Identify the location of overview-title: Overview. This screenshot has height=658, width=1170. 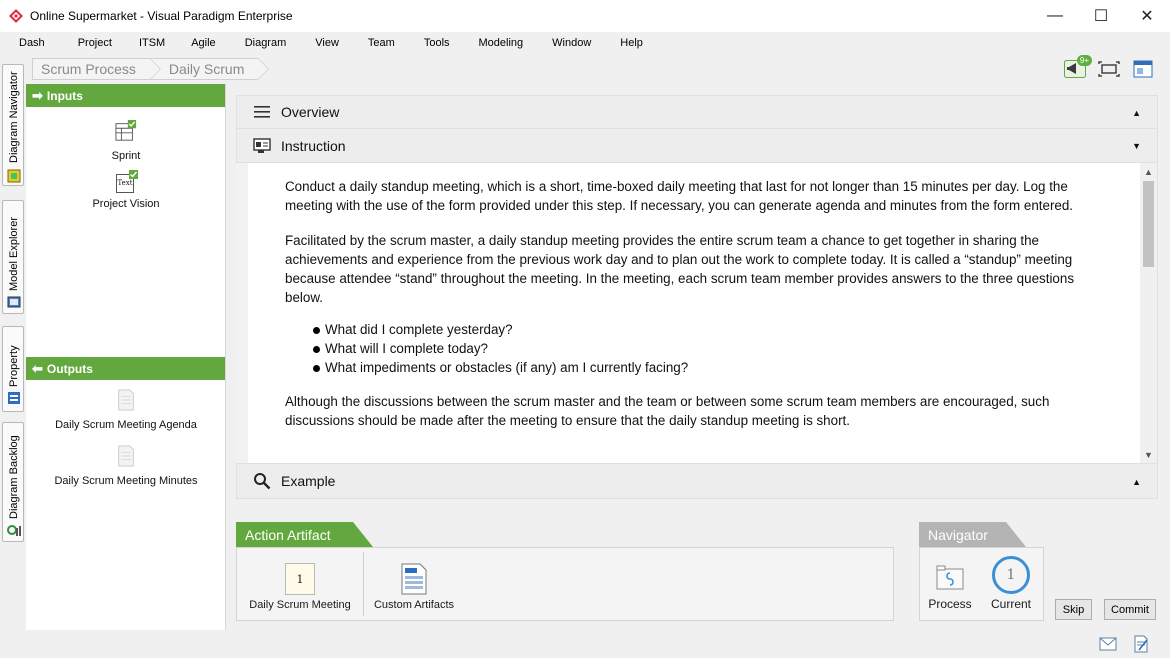
(310, 112).